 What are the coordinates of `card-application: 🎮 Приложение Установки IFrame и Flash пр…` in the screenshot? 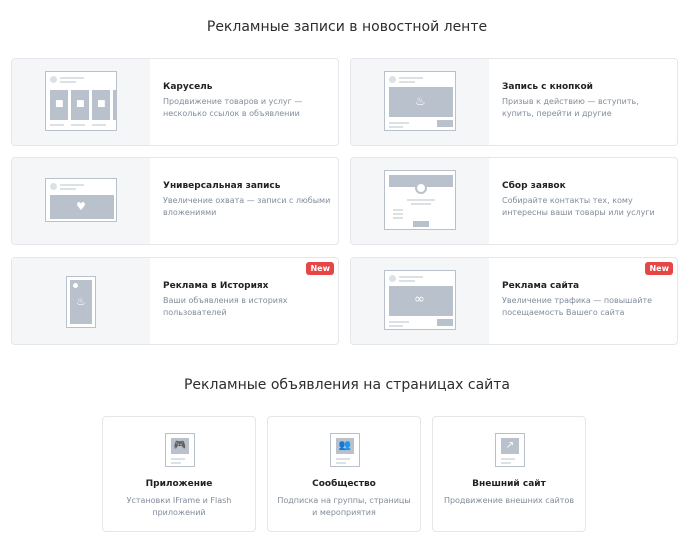 It's located at (179, 474).